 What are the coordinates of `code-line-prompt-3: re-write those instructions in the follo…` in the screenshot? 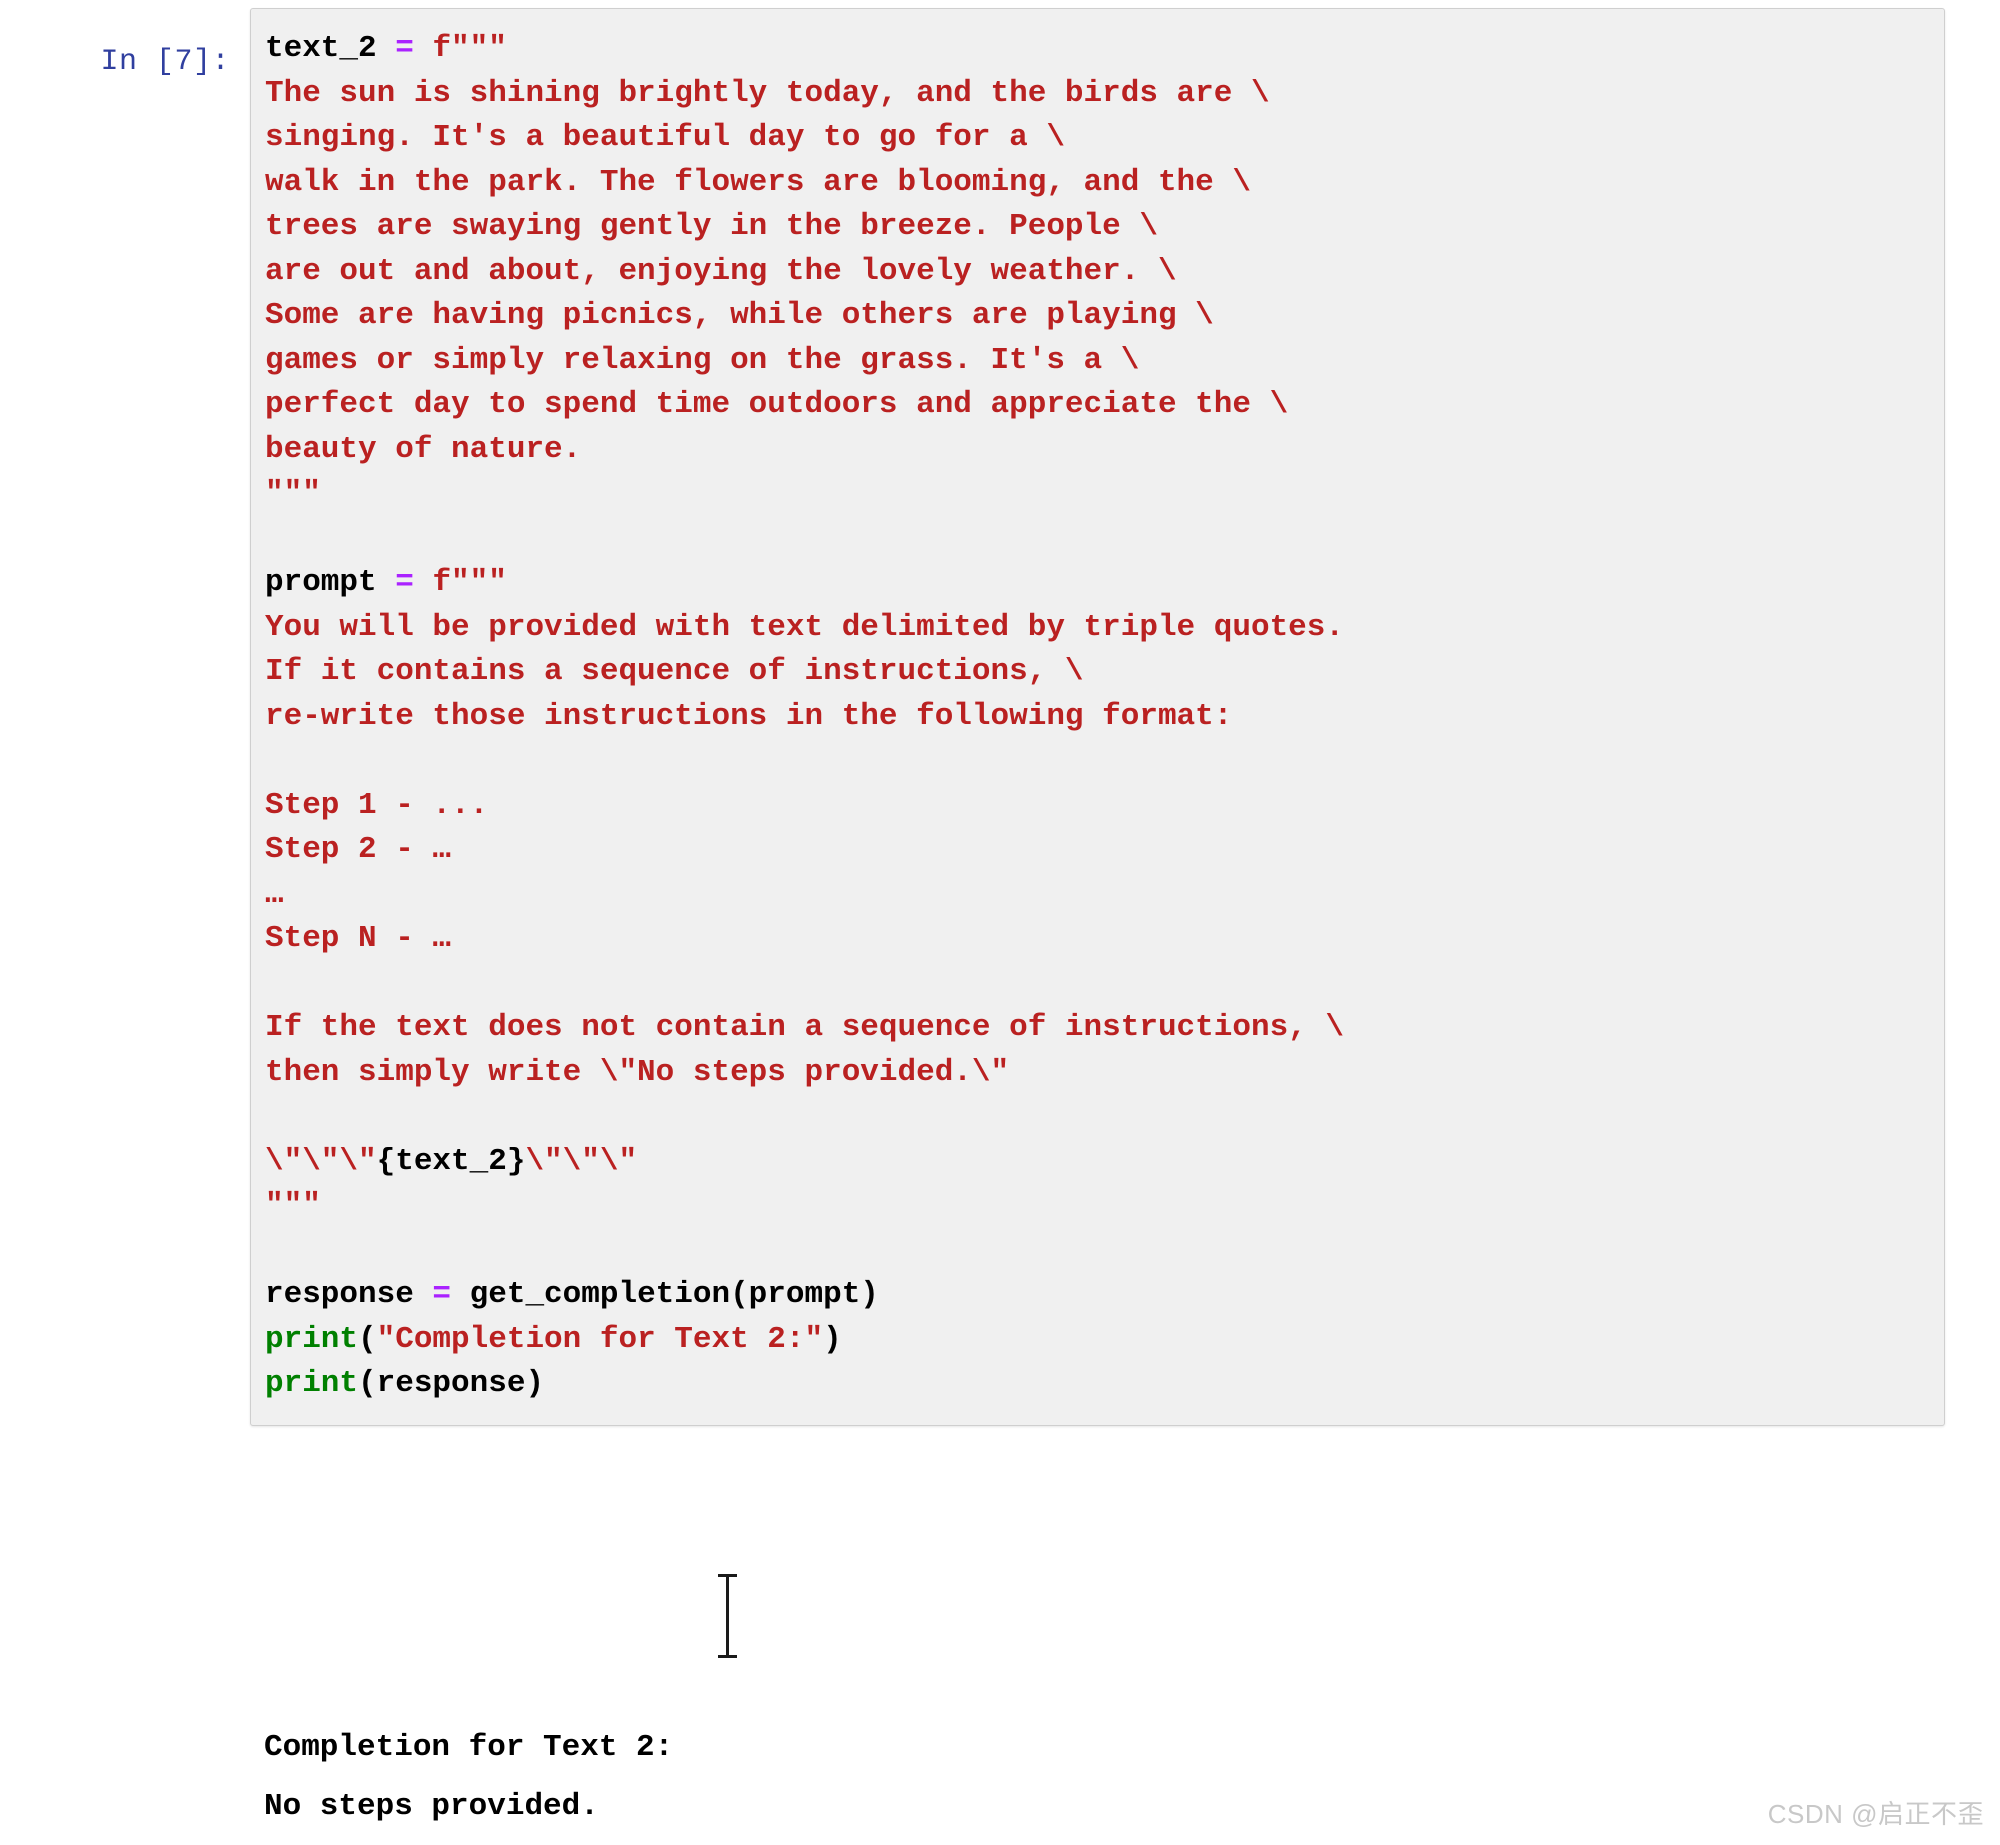 It's located at (749, 716).